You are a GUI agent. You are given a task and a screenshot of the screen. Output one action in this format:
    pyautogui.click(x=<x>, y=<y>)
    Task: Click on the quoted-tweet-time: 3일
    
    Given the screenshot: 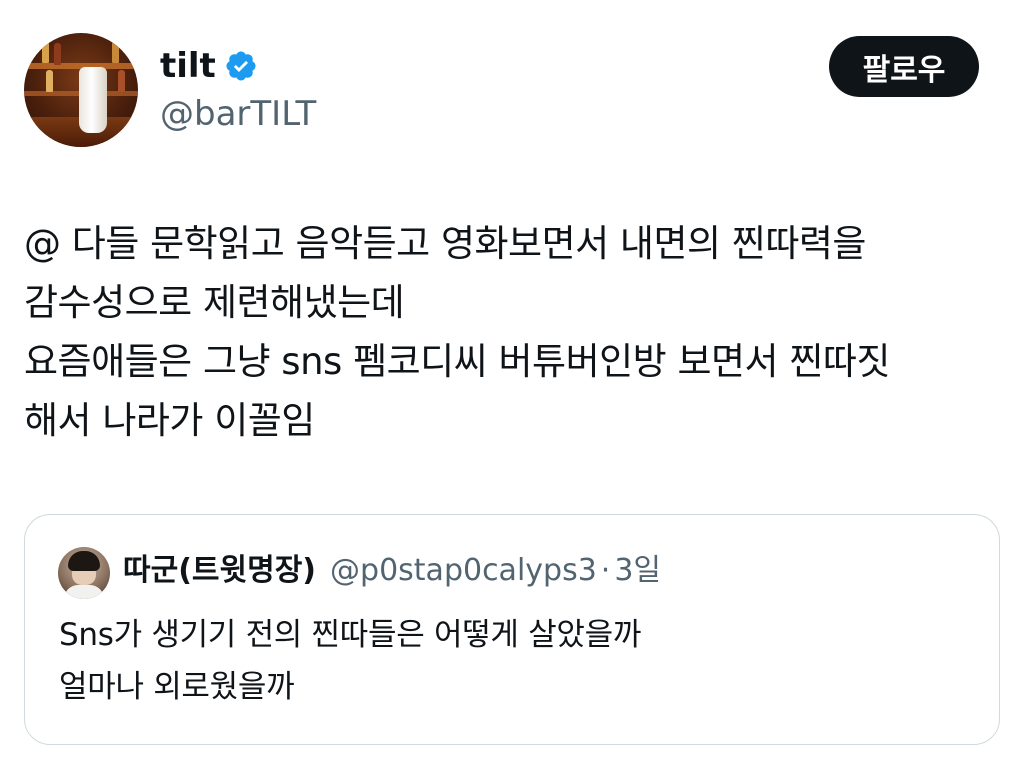 What is the action you would take?
    pyautogui.click(x=637, y=571)
    